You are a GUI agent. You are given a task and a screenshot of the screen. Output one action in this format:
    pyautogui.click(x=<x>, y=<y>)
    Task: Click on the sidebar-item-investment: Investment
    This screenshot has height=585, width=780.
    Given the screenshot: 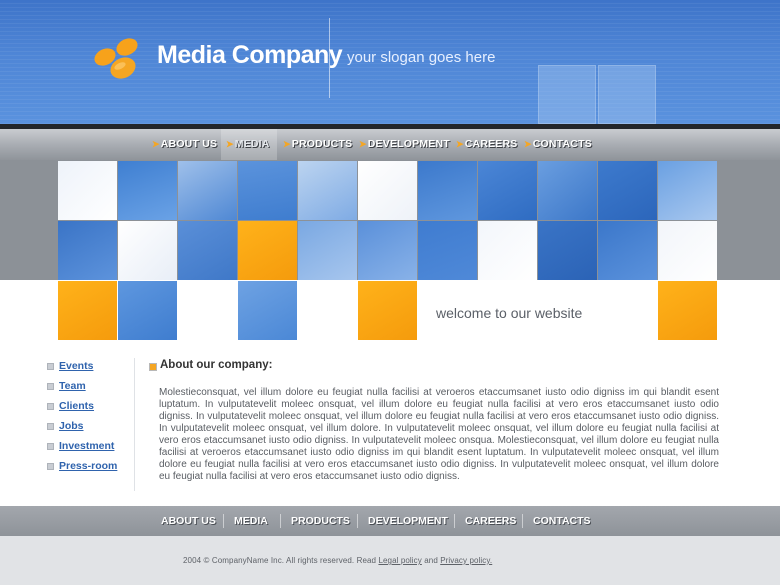 What is the action you would take?
    pyautogui.click(x=80, y=446)
    